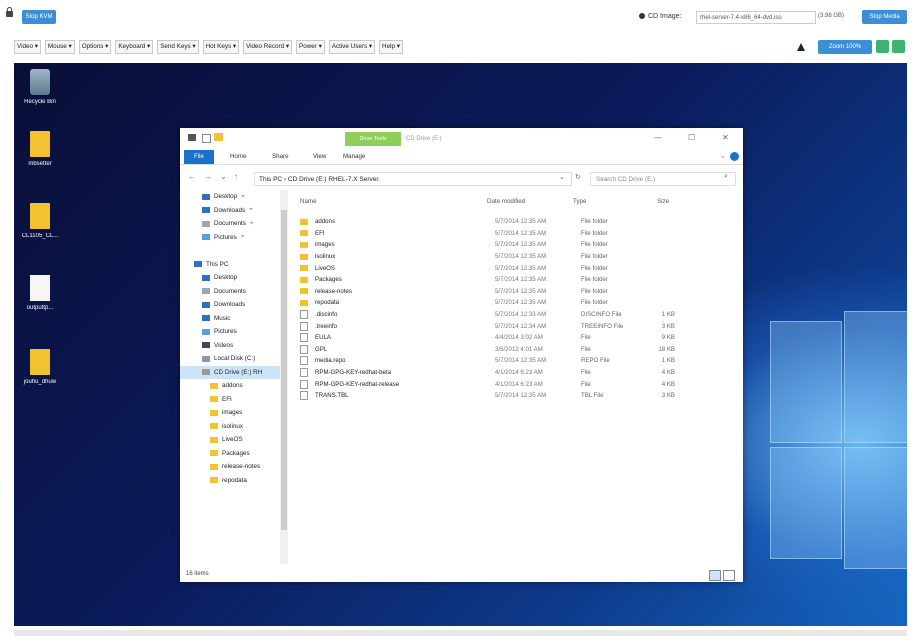  I want to click on close-icon: ✕, so click(725, 137).